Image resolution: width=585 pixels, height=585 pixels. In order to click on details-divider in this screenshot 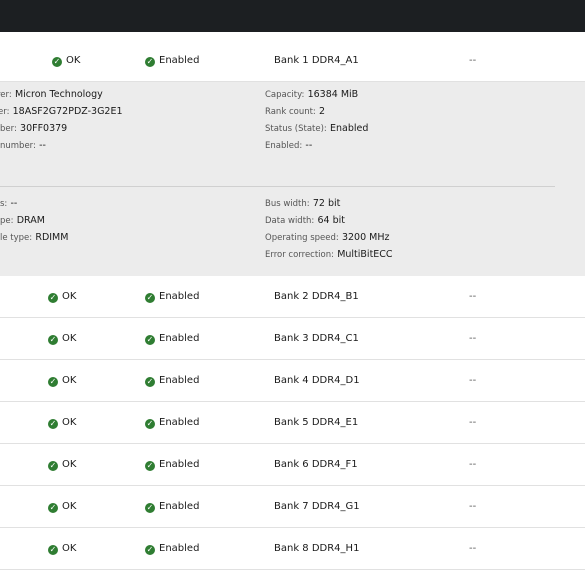, I will do `click(277, 186)`.